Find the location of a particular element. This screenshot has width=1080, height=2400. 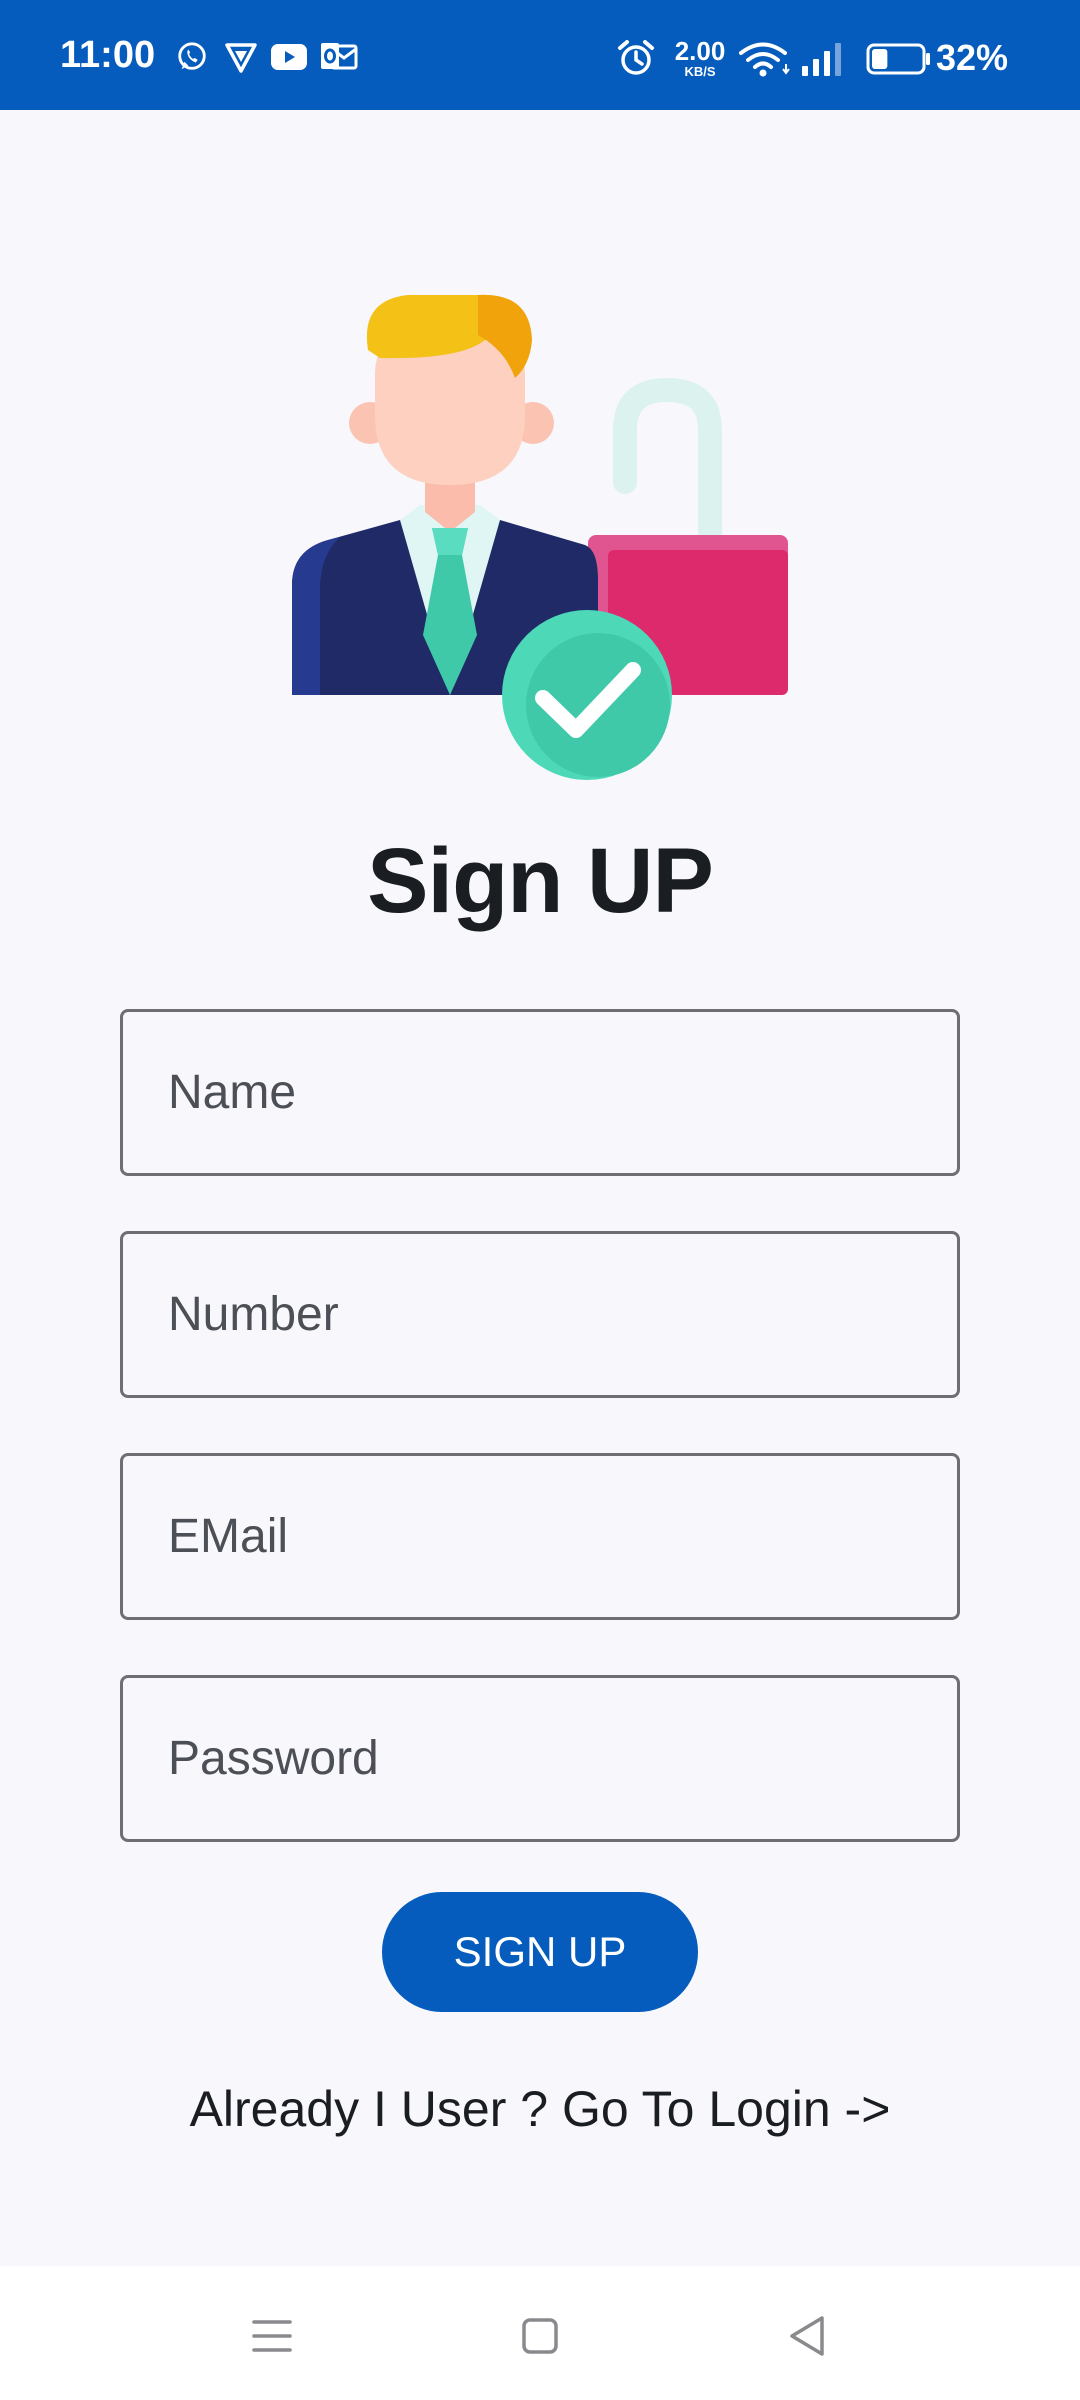

net-speed: 2.00 KB/S is located at coordinates (700, 58).